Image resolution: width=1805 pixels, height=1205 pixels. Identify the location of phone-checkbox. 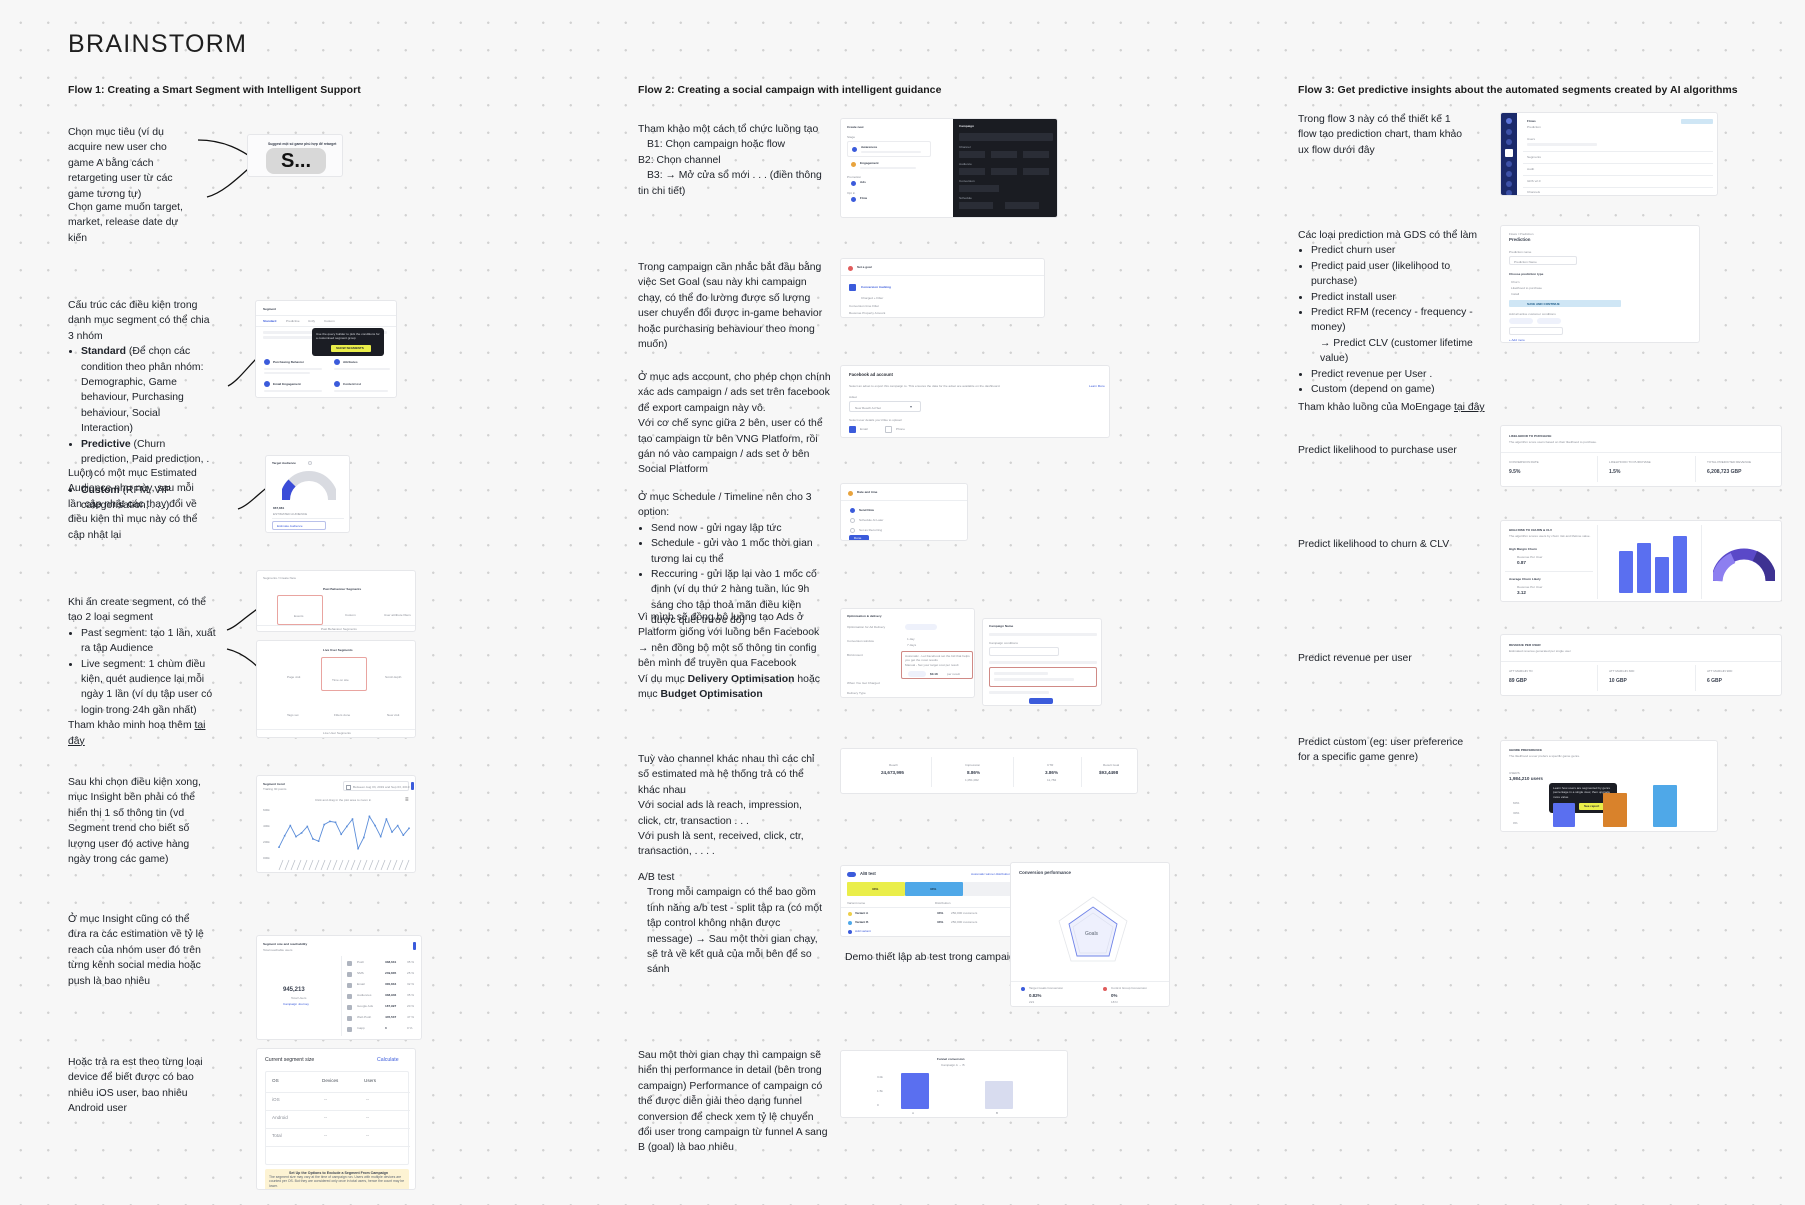
(888, 429).